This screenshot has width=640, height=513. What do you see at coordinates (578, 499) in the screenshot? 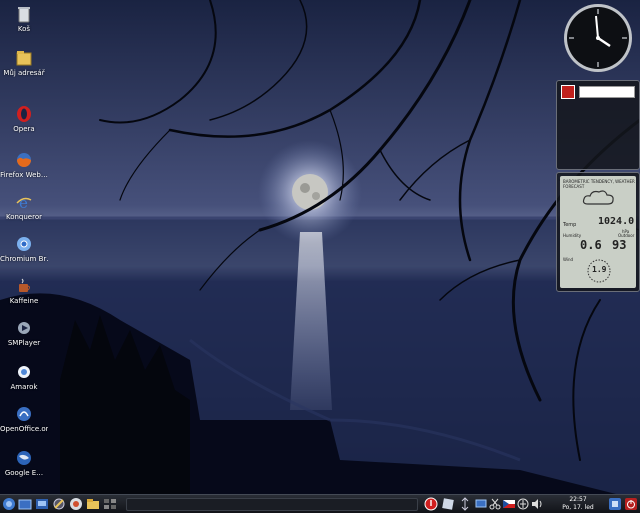
I see `clock-time: 22:57` at bounding box center [578, 499].